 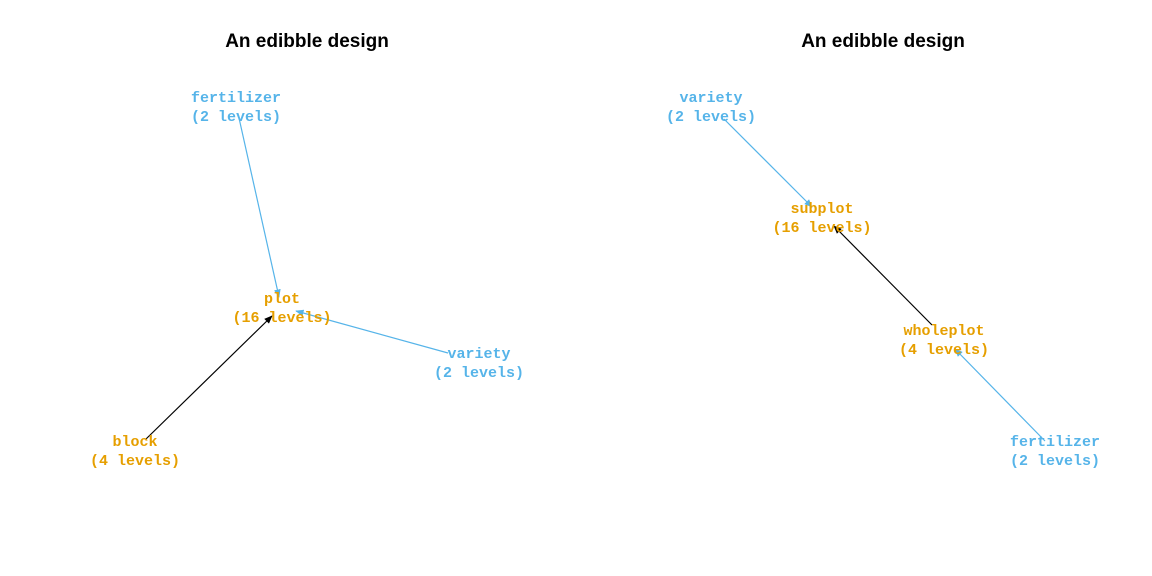 I want to click on node-block: block (4 levels), so click(x=135, y=452).